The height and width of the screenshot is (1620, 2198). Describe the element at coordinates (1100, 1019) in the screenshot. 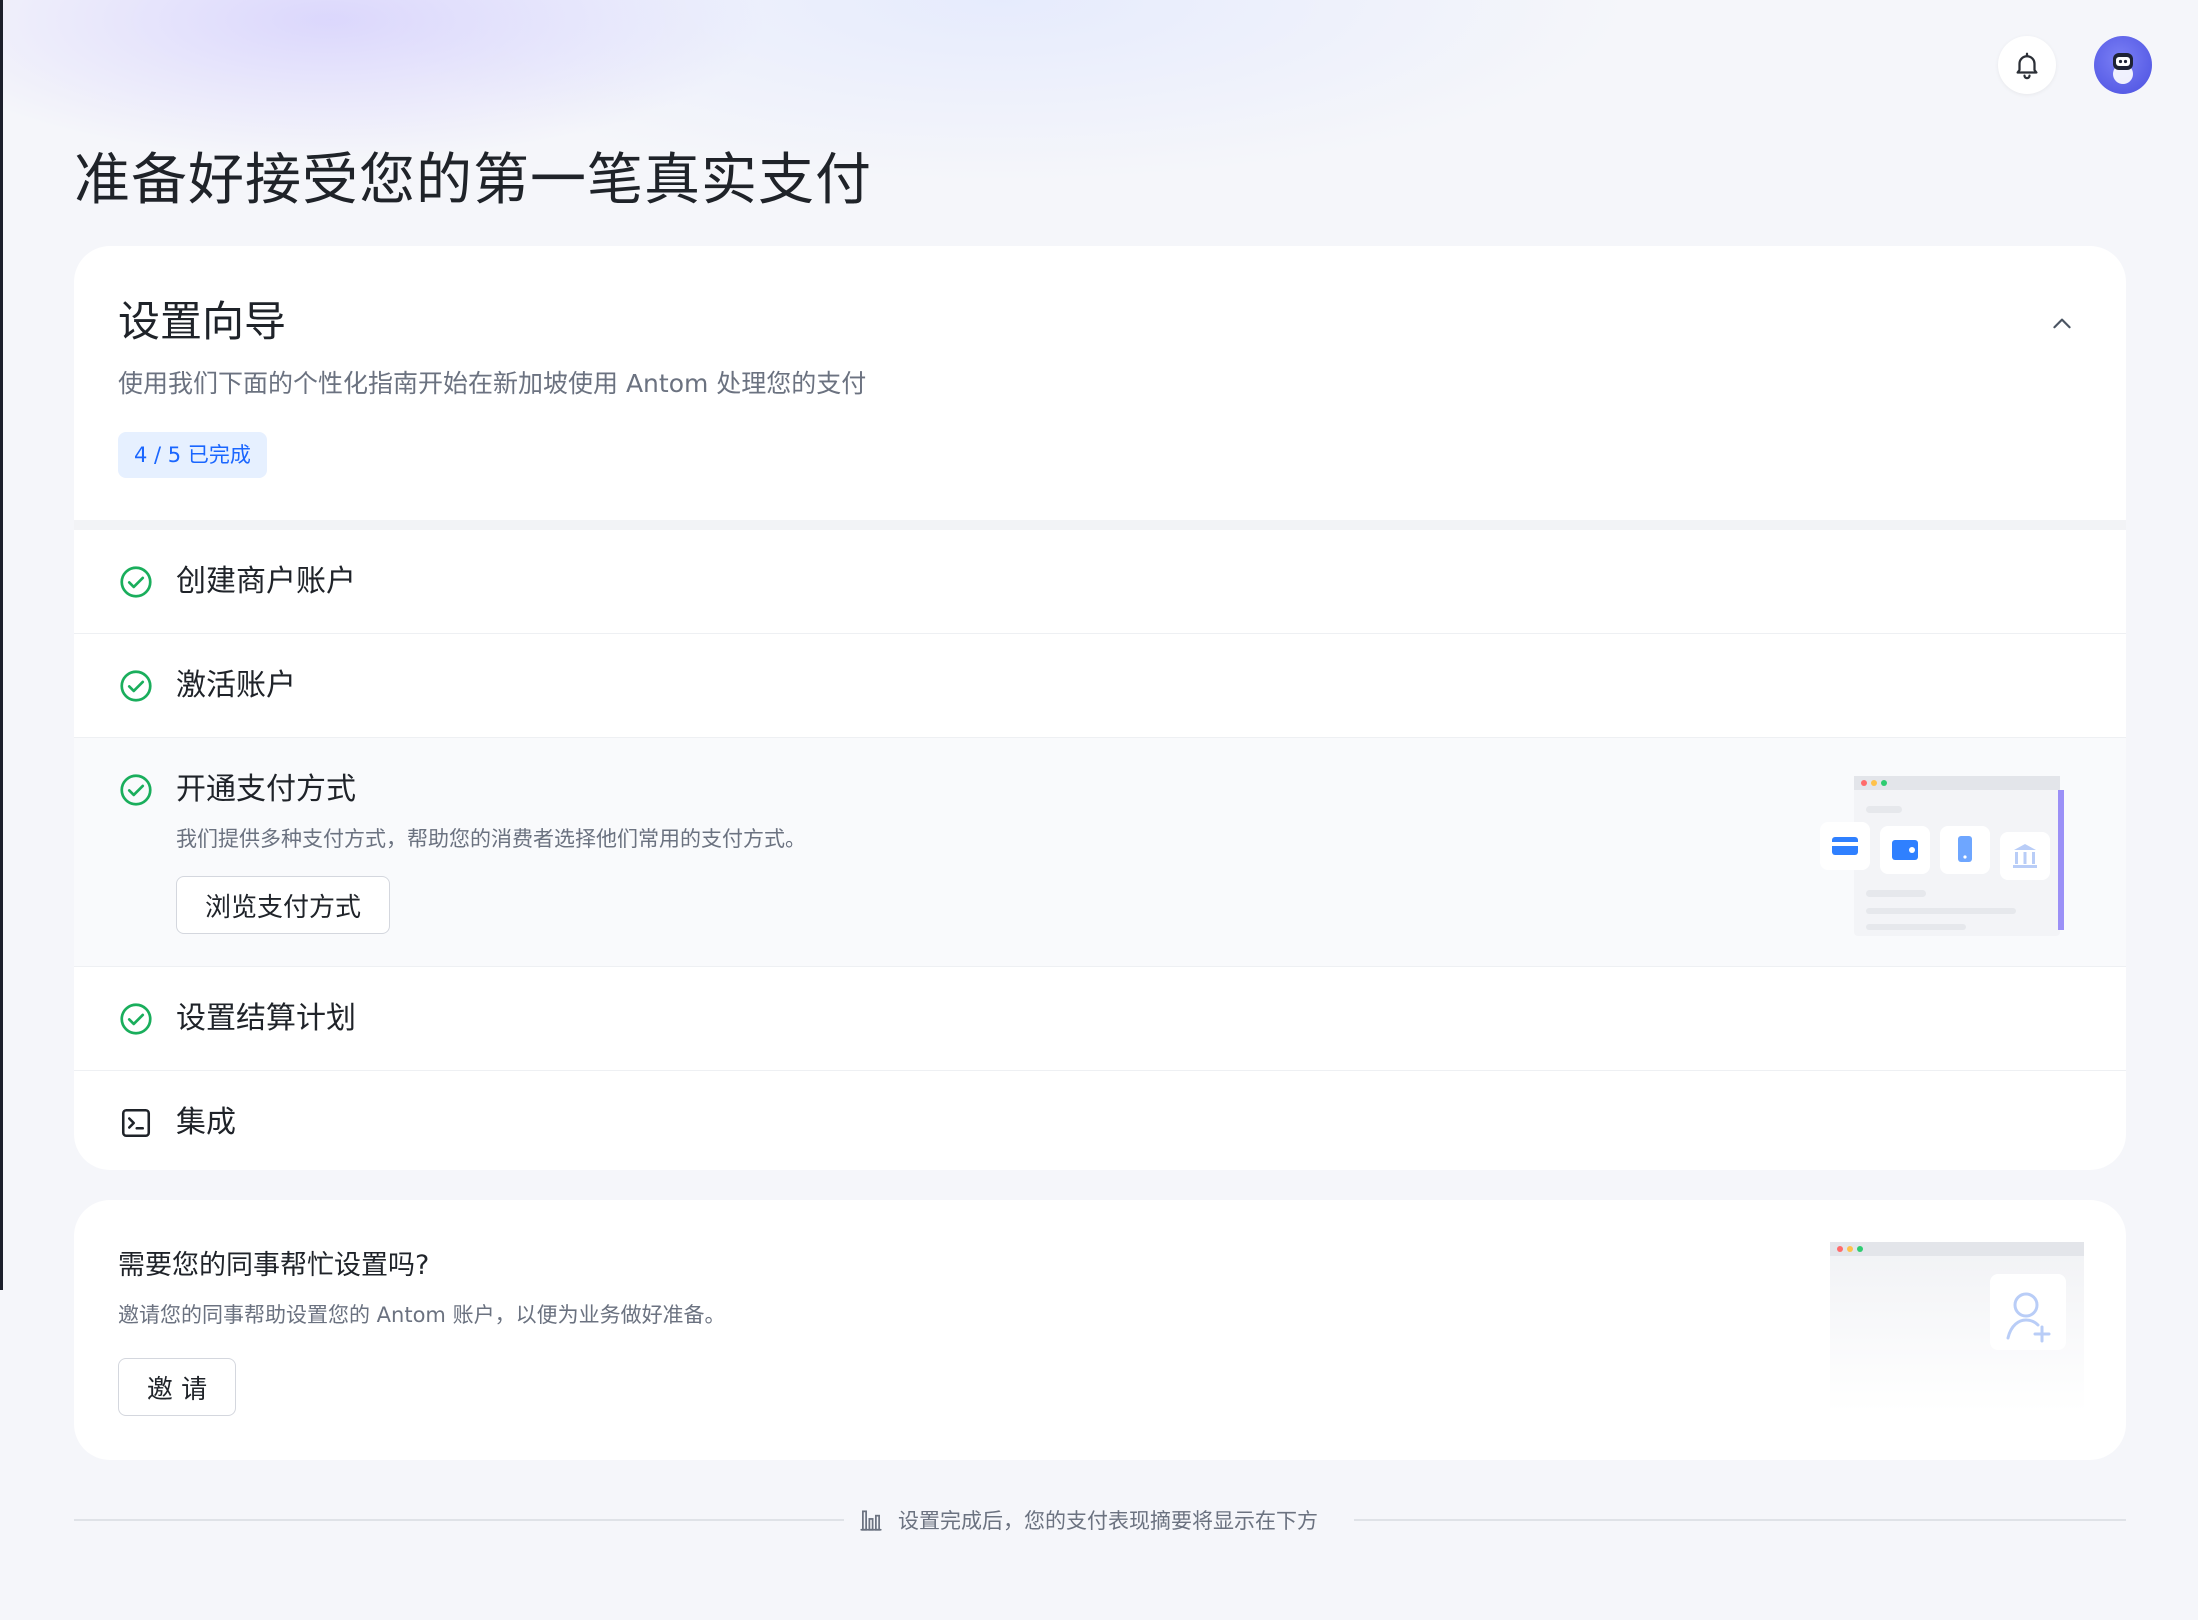

I see `step-settlement-plan: 设置结算计划` at that location.